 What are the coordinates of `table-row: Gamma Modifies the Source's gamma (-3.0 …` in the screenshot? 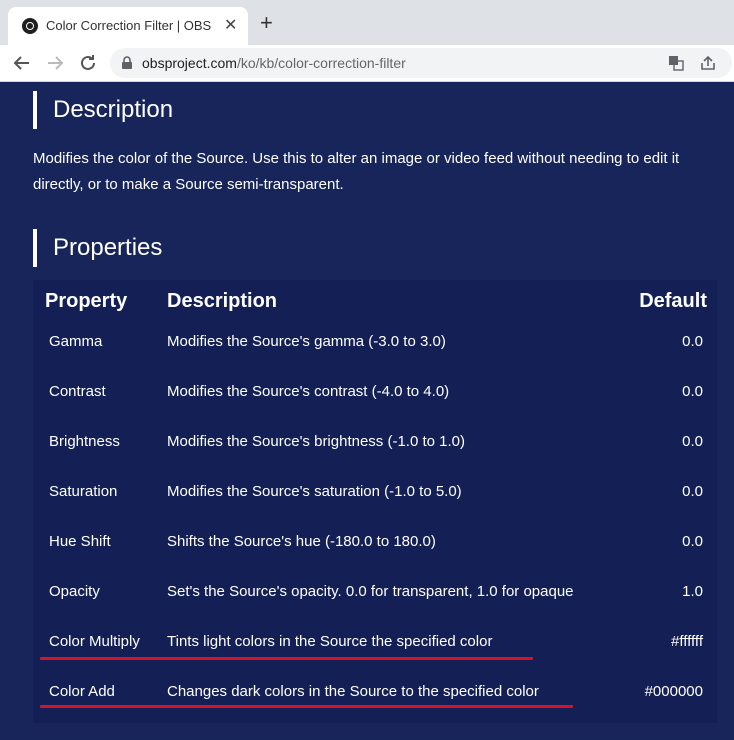 It's located at (375, 342).